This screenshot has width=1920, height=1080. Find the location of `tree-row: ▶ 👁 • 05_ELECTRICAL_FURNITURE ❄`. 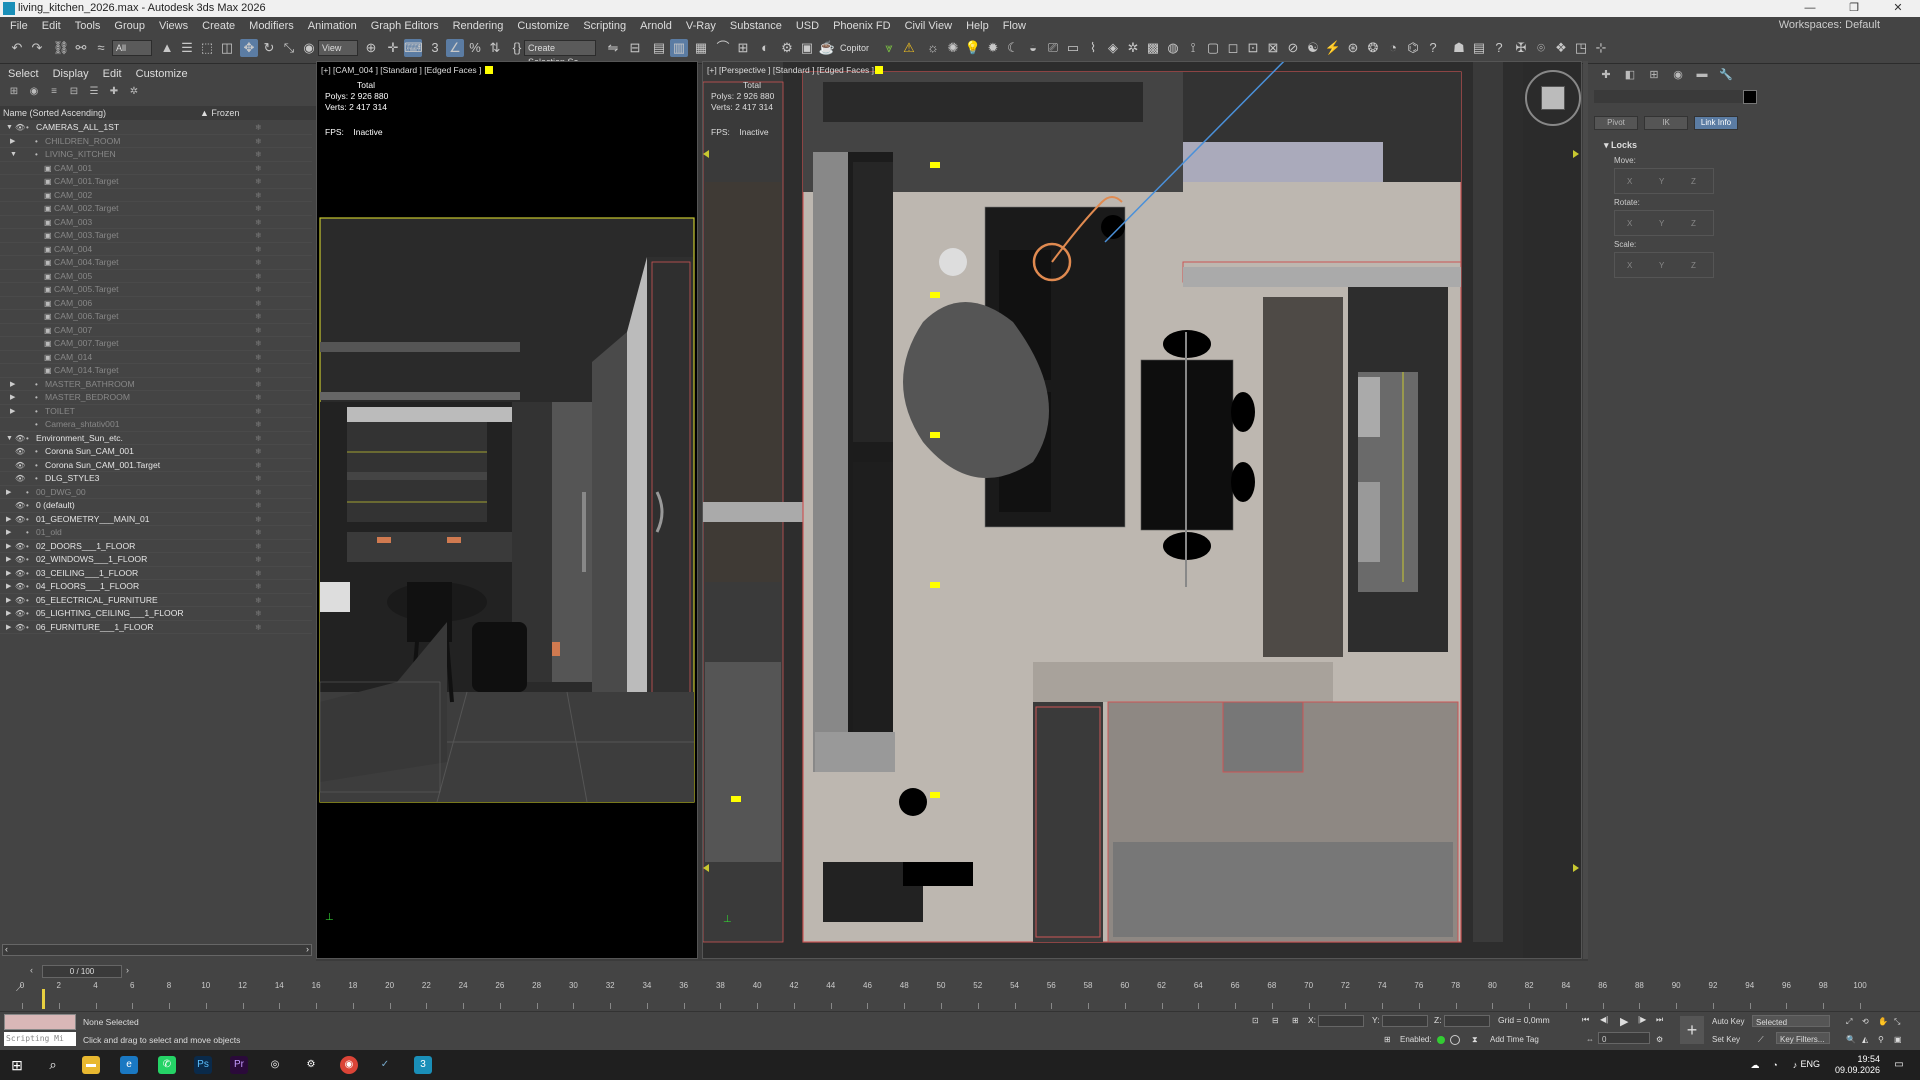

tree-row: ▶ 👁 • 05_ELECTRICAL_FURNITURE ❄ is located at coordinates (156, 601).